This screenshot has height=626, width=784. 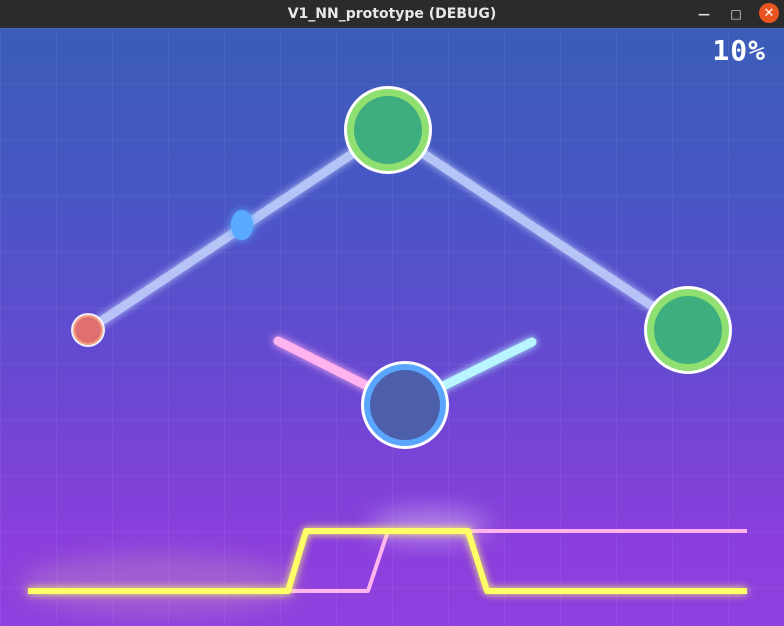 What do you see at coordinates (769, 13) in the screenshot?
I see `close-button: ✕` at bounding box center [769, 13].